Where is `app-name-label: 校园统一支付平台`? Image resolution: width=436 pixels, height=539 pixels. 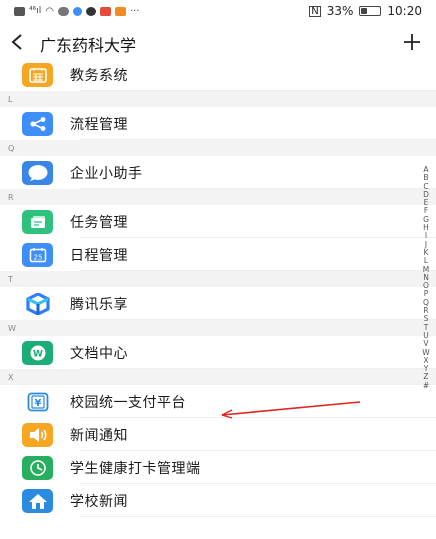
app-name-label: 校园统一支付平台 is located at coordinates (128, 402).